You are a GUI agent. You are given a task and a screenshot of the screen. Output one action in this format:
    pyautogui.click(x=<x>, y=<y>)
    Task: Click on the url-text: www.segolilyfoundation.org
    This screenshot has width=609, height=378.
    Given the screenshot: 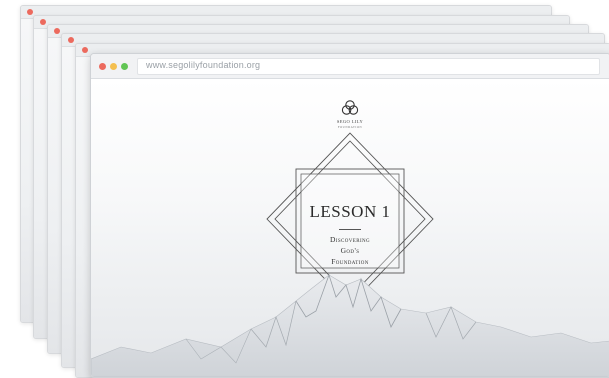 What is the action you would take?
    pyautogui.click(x=203, y=65)
    